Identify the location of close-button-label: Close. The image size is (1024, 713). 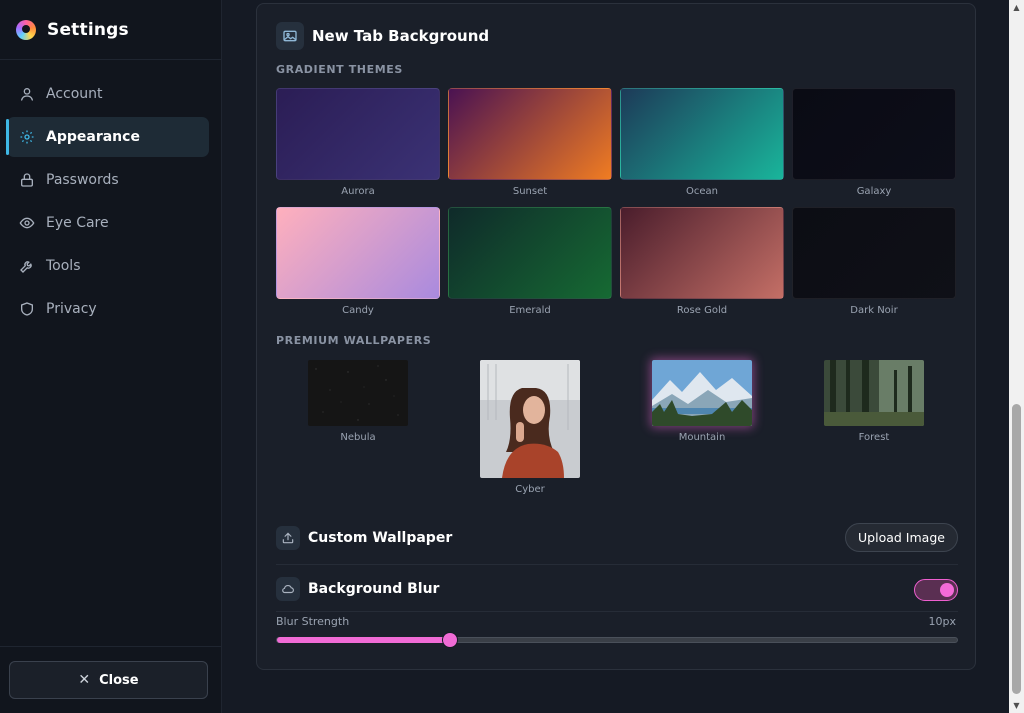
(119, 680).